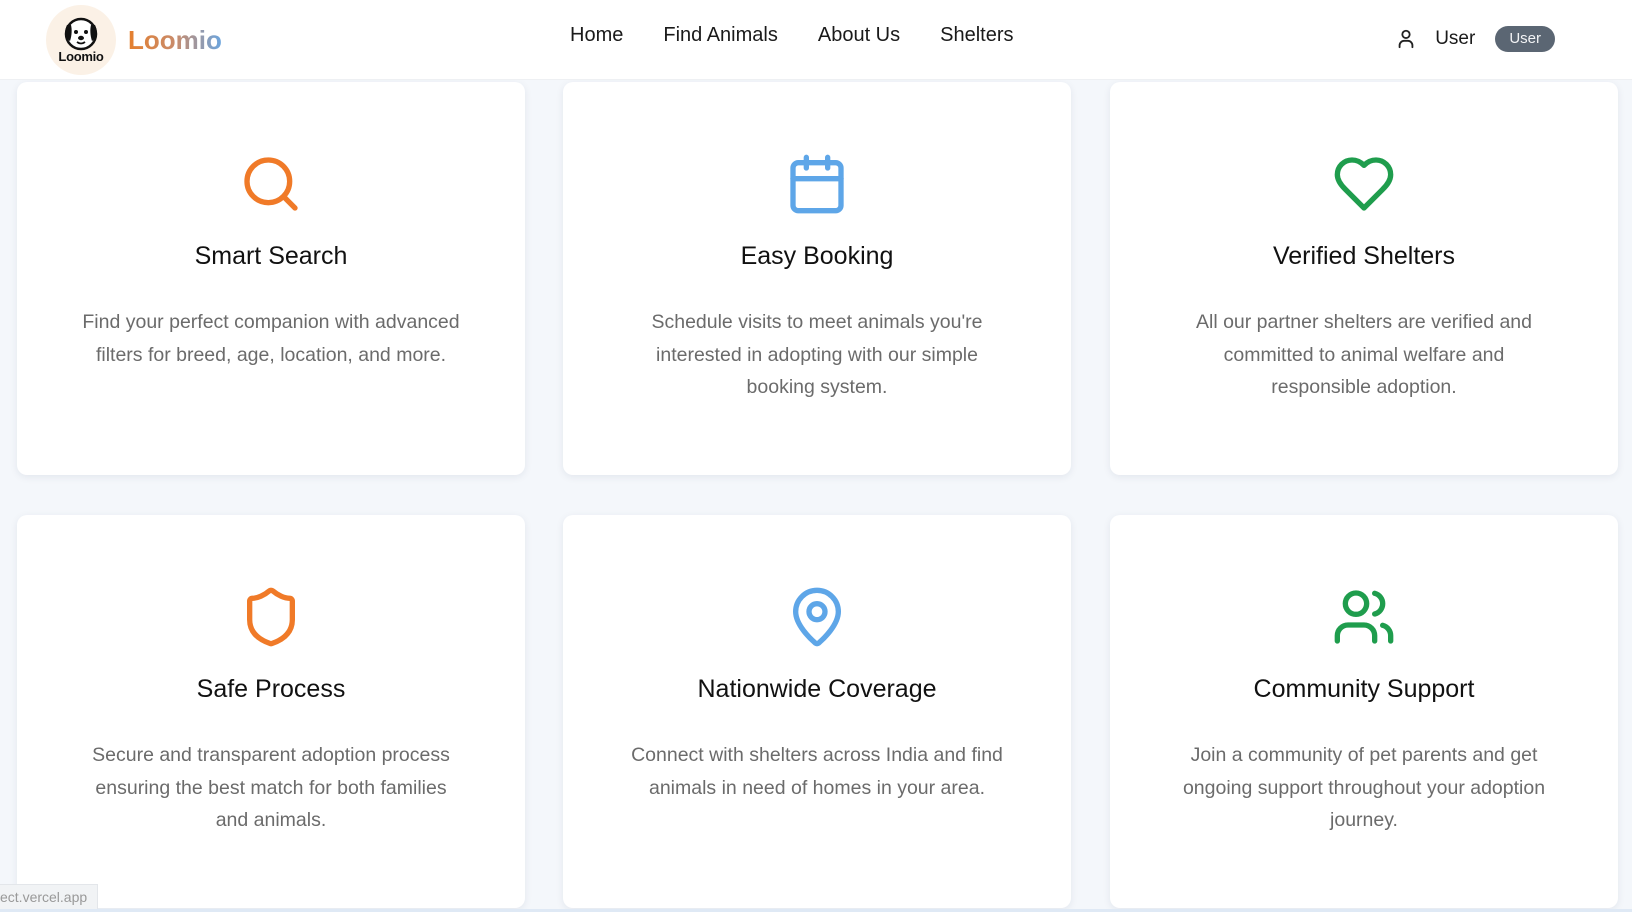 This screenshot has width=1632, height=912. Describe the element at coordinates (596, 35) in the screenshot. I see `nav-home: Home` at that location.